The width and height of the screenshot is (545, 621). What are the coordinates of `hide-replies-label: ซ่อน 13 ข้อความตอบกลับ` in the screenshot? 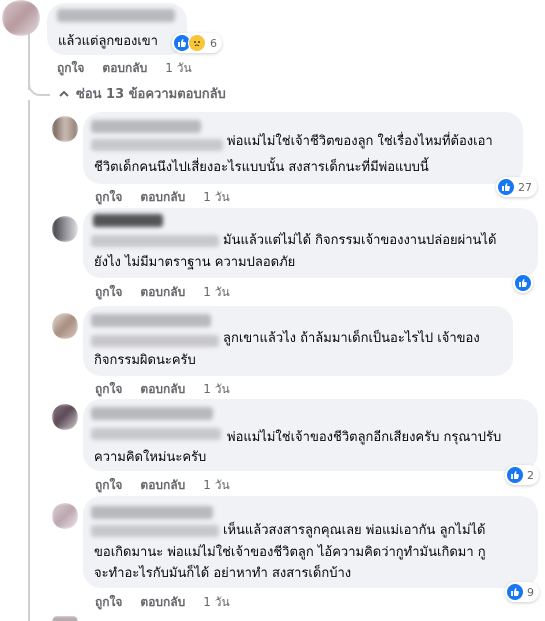 It's located at (151, 94).